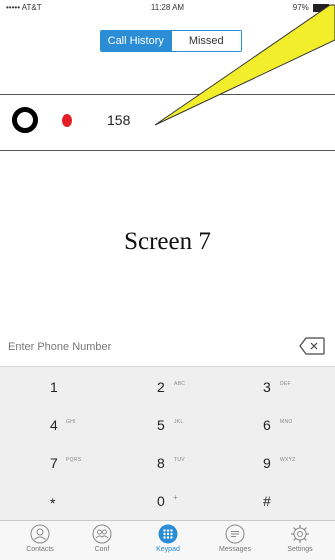 Image resolution: width=335 pixels, height=560 pixels. Describe the element at coordinates (53, 503) in the screenshot. I see `key-digit: *` at that location.